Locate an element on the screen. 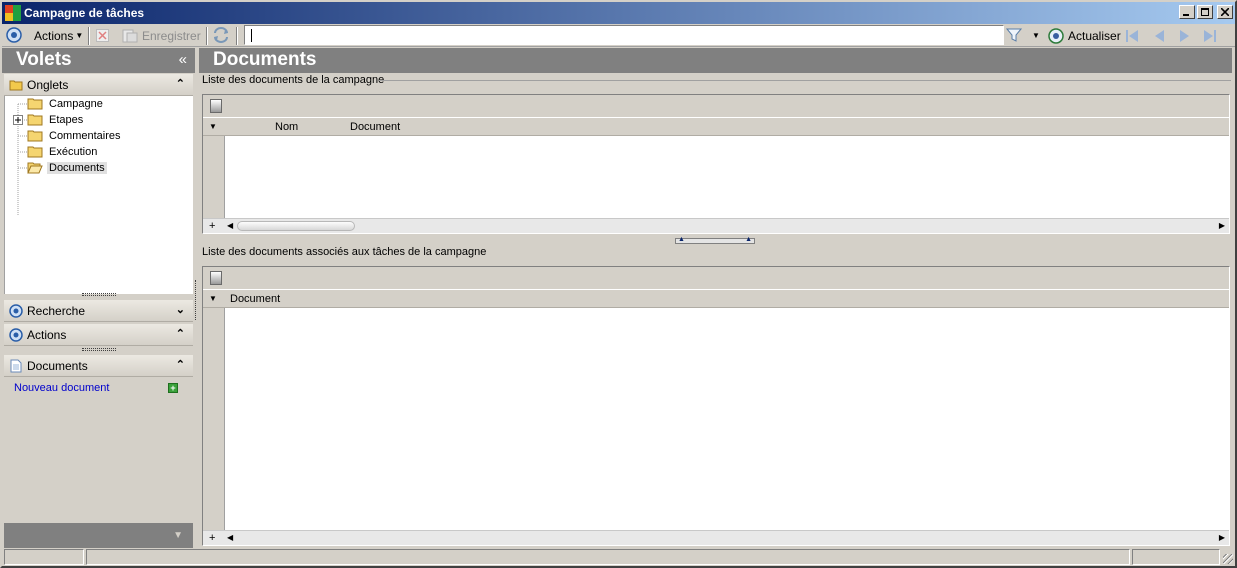 The height and width of the screenshot is (568, 1237). collapse-panel-icon: « is located at coordinates (183, 59).